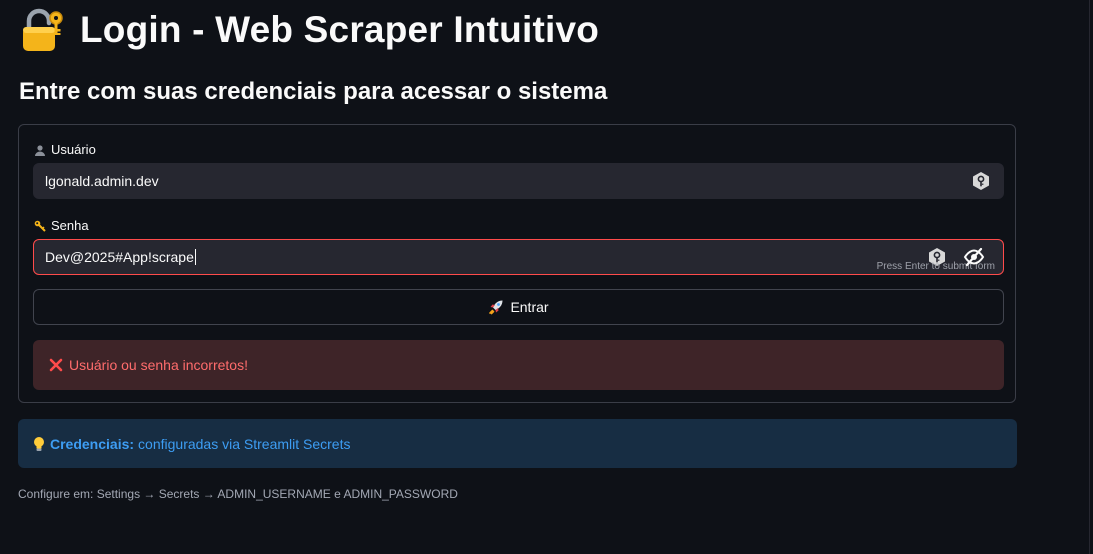 This screenshot has height=554, width=1093. Describe the element at coordinates (496, 307) in the screenshot. I see `rocket-icon` at that location.